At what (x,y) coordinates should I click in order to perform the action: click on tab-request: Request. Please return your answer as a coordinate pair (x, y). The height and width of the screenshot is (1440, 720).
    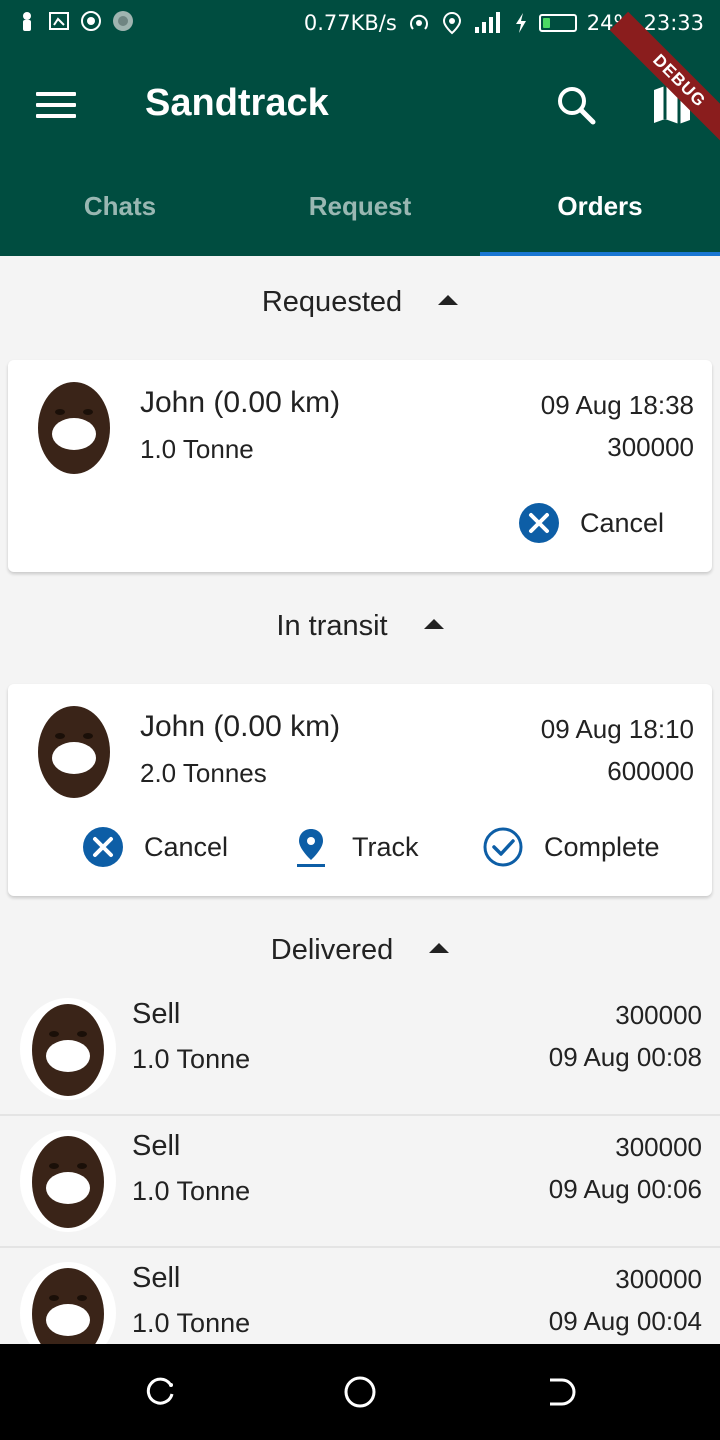
    Looking at the image, I should click on (360, 216).